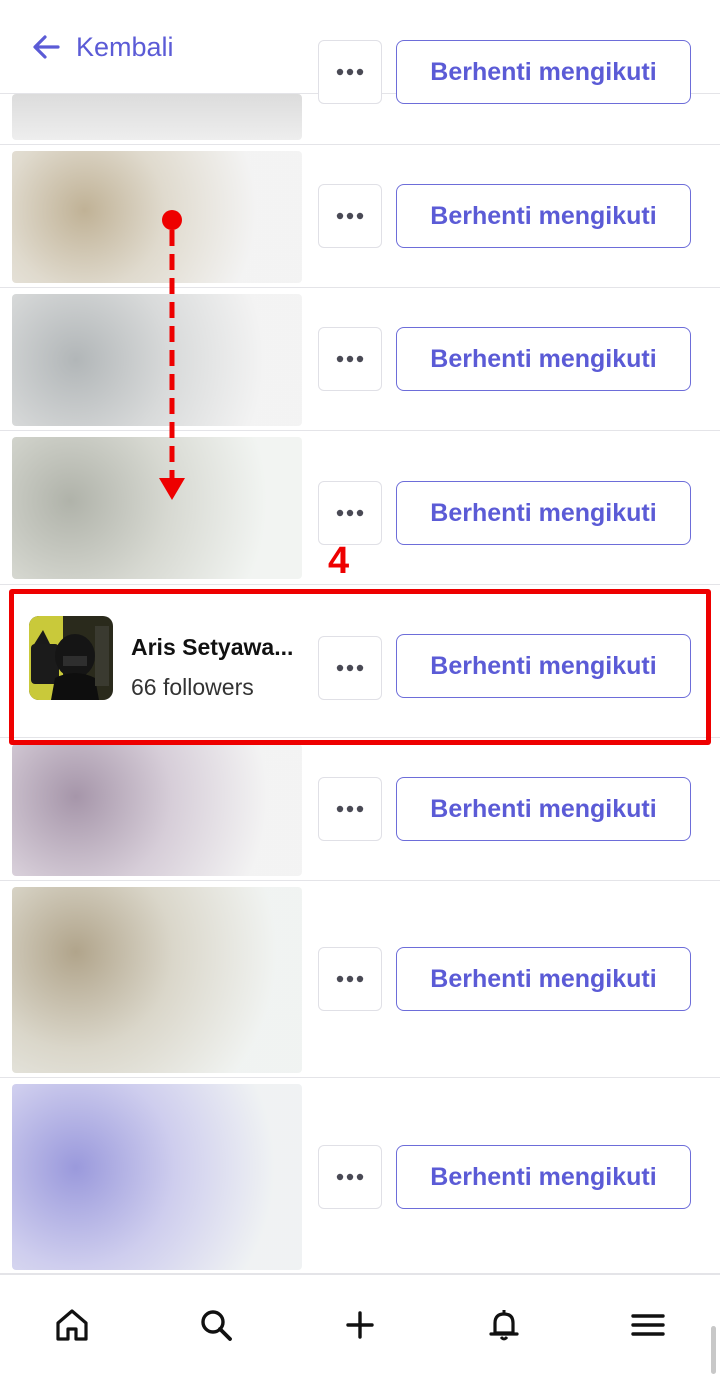 The image size is (720, 1379). I want to click on avatar, so click(71, 658).